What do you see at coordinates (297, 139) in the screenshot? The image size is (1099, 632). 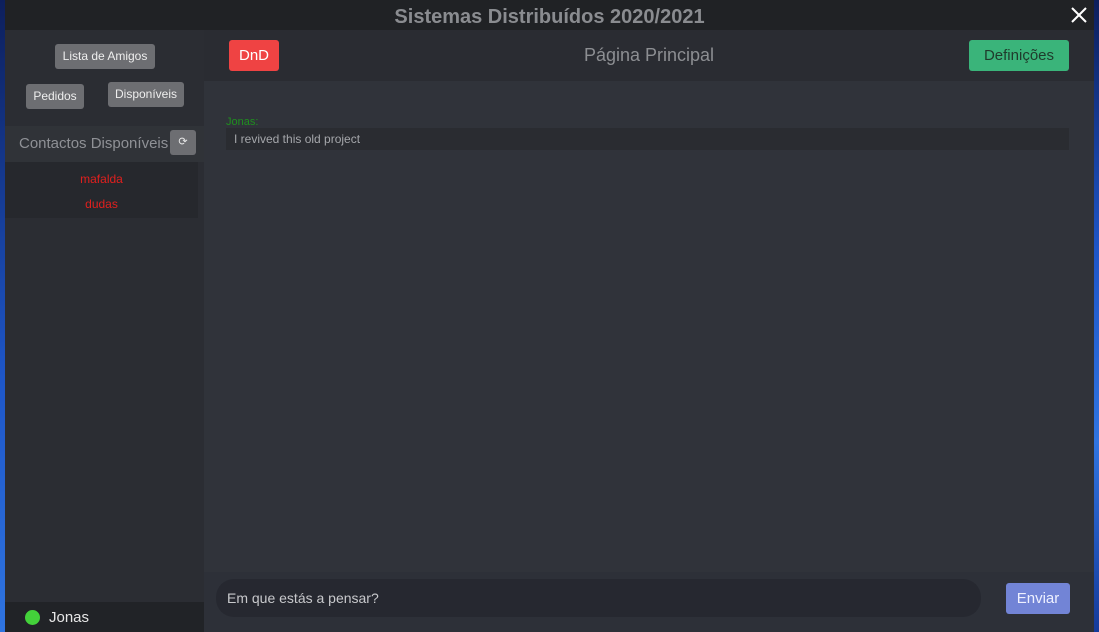 I see `post-text: I revived this old project` at bounding box center [297, 139].